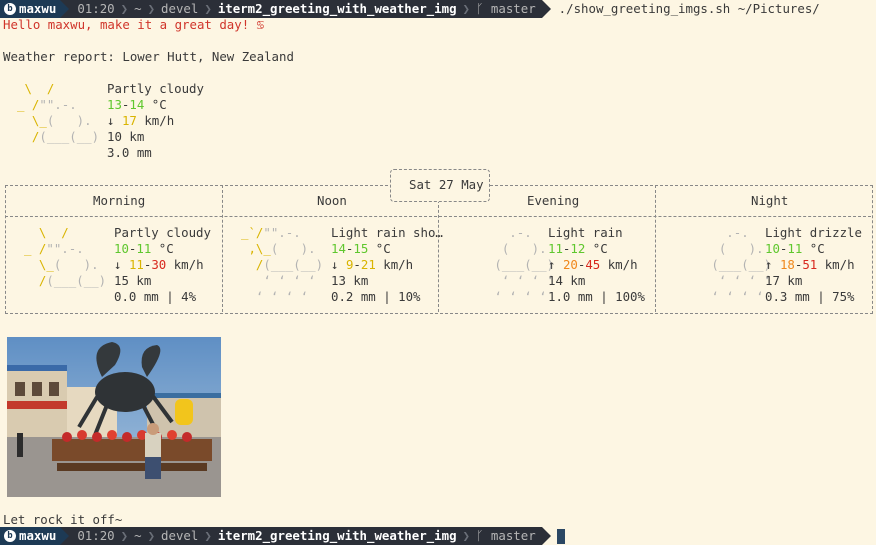  What do you see at coordinates (361, 248) in the screenshot?
I see `noon-temp-high: 15` at bounding box center [361, 248].